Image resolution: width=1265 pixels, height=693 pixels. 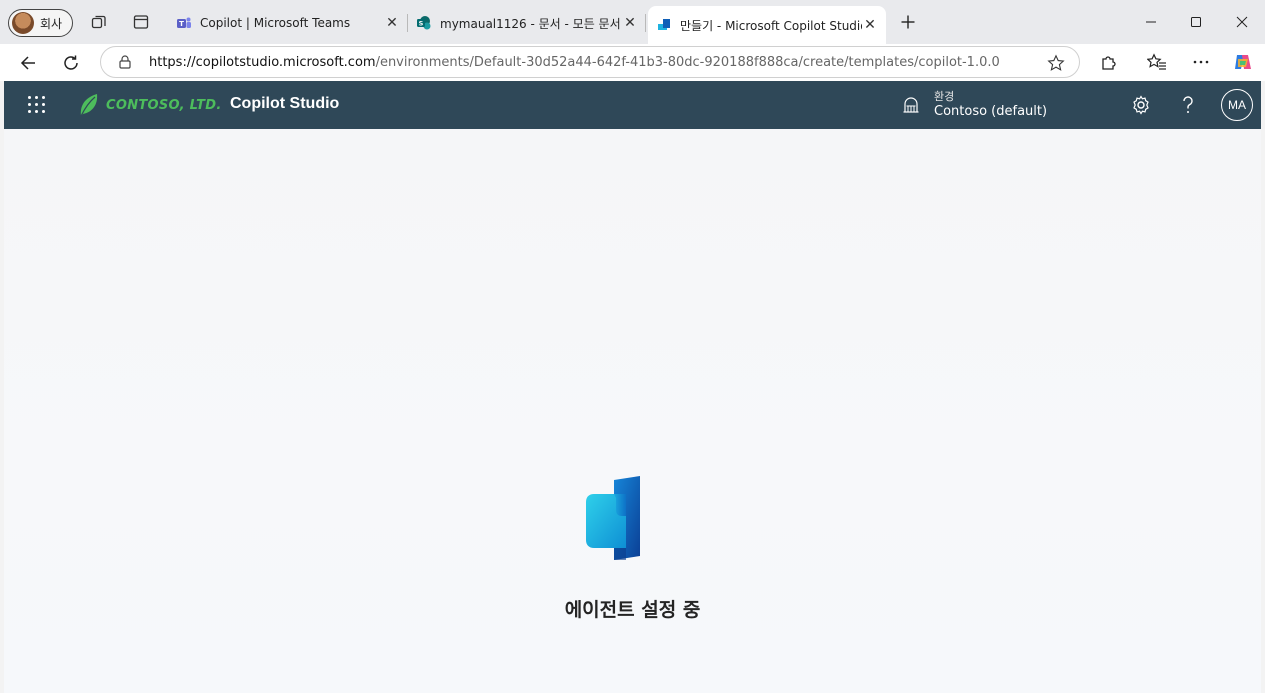 What do you see at coordinates (911, 105) in the screenshot?
I see `environment-icon` at bounding box center [911, 105].